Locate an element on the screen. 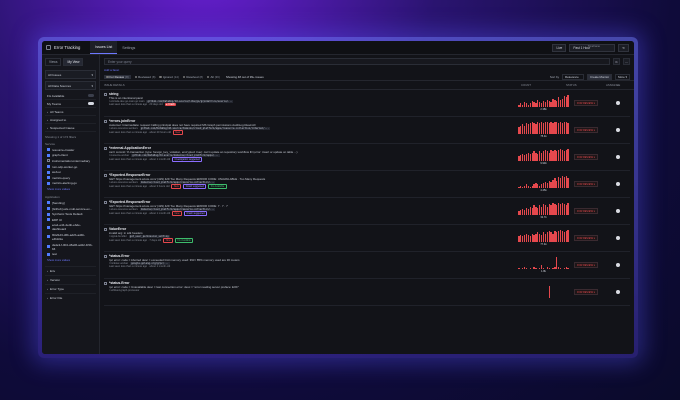 The width and height of the screenshot is (680, 400). refresh-button: ↻ is located at coordinates (623, 47).